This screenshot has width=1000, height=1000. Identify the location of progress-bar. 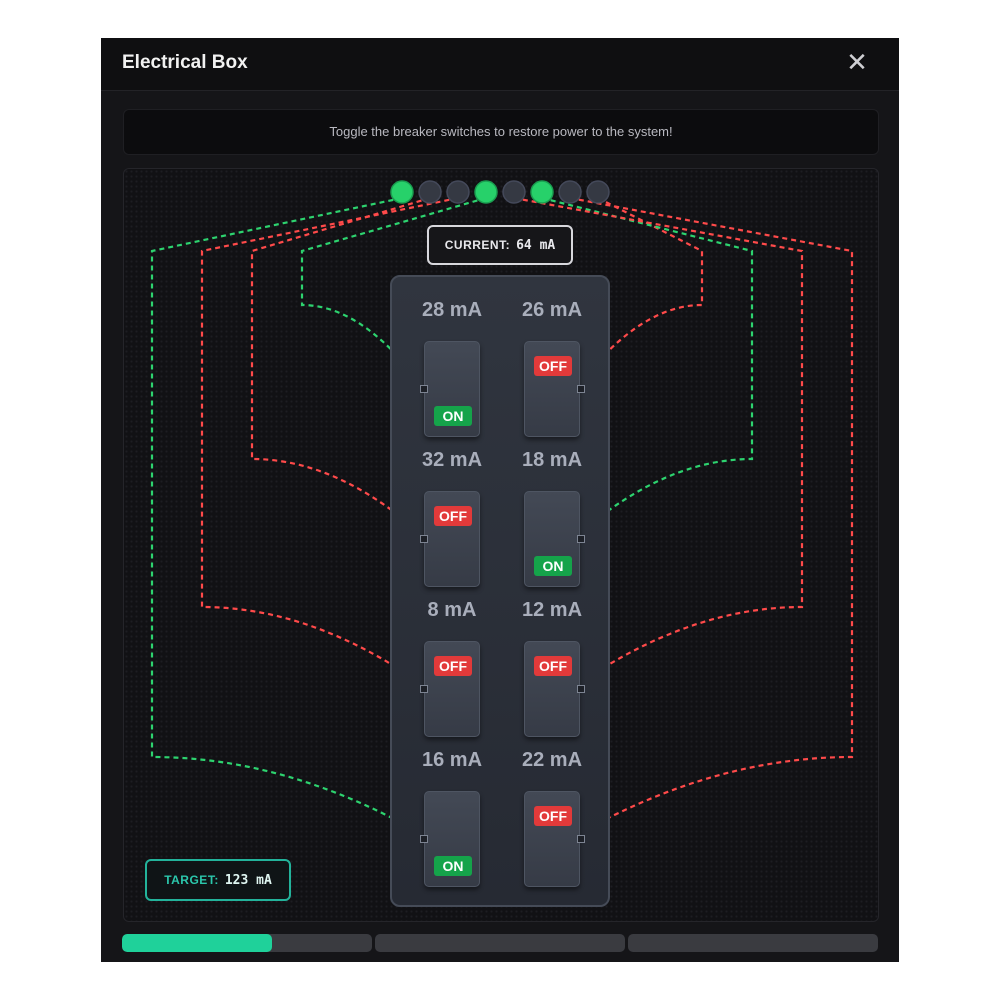
(500, 943).